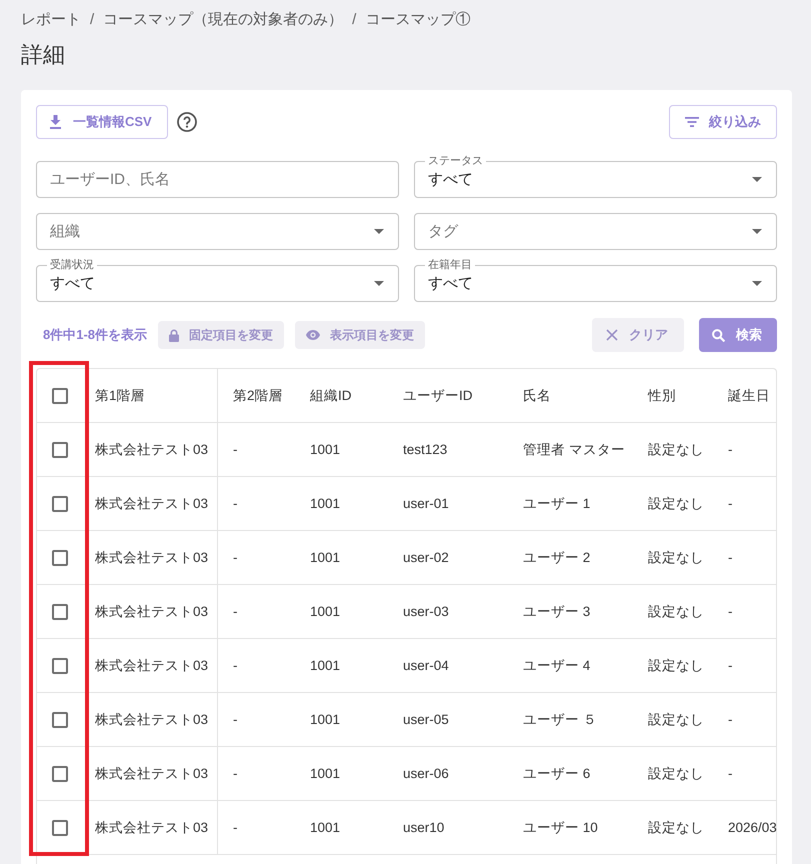  Describe the element at coordinates (557, 665) in the screenshot. I see `table-cell-text: ユーザー 4` at that location.